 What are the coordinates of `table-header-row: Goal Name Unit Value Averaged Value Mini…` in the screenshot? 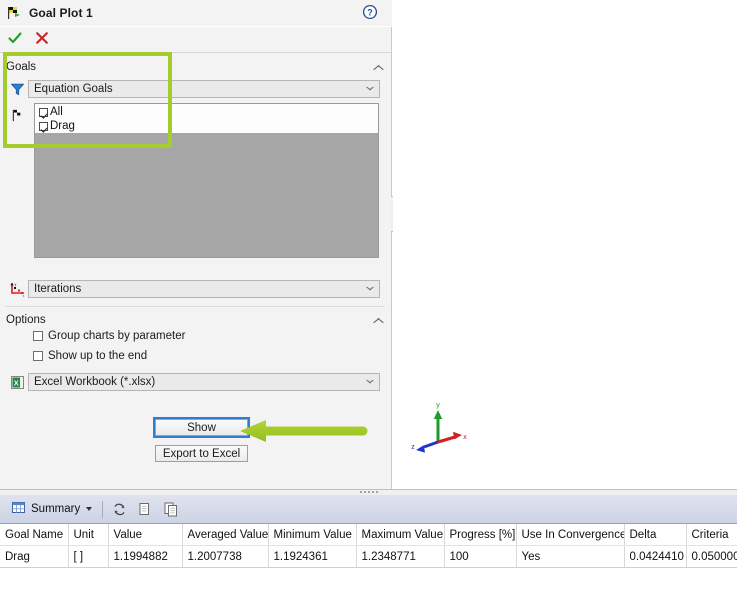 It's located at (368, 535).